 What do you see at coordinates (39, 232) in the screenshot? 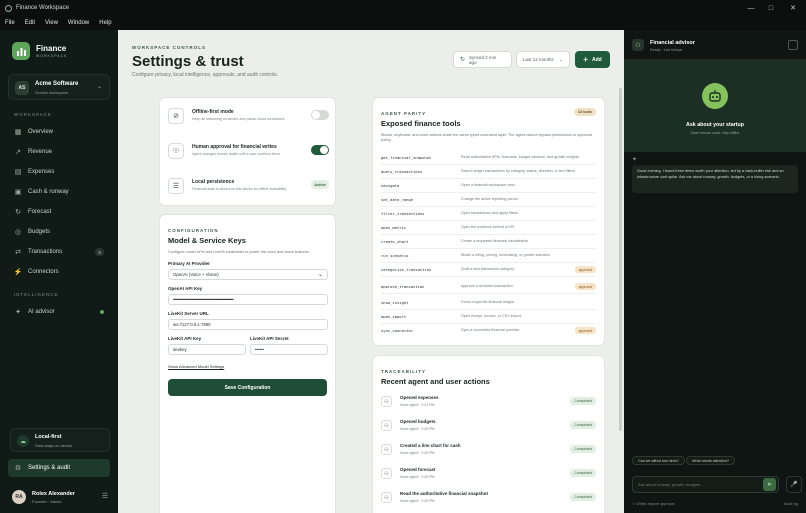
I see `sidebar-item-label: Budgets` at bounding box center [39, 232].